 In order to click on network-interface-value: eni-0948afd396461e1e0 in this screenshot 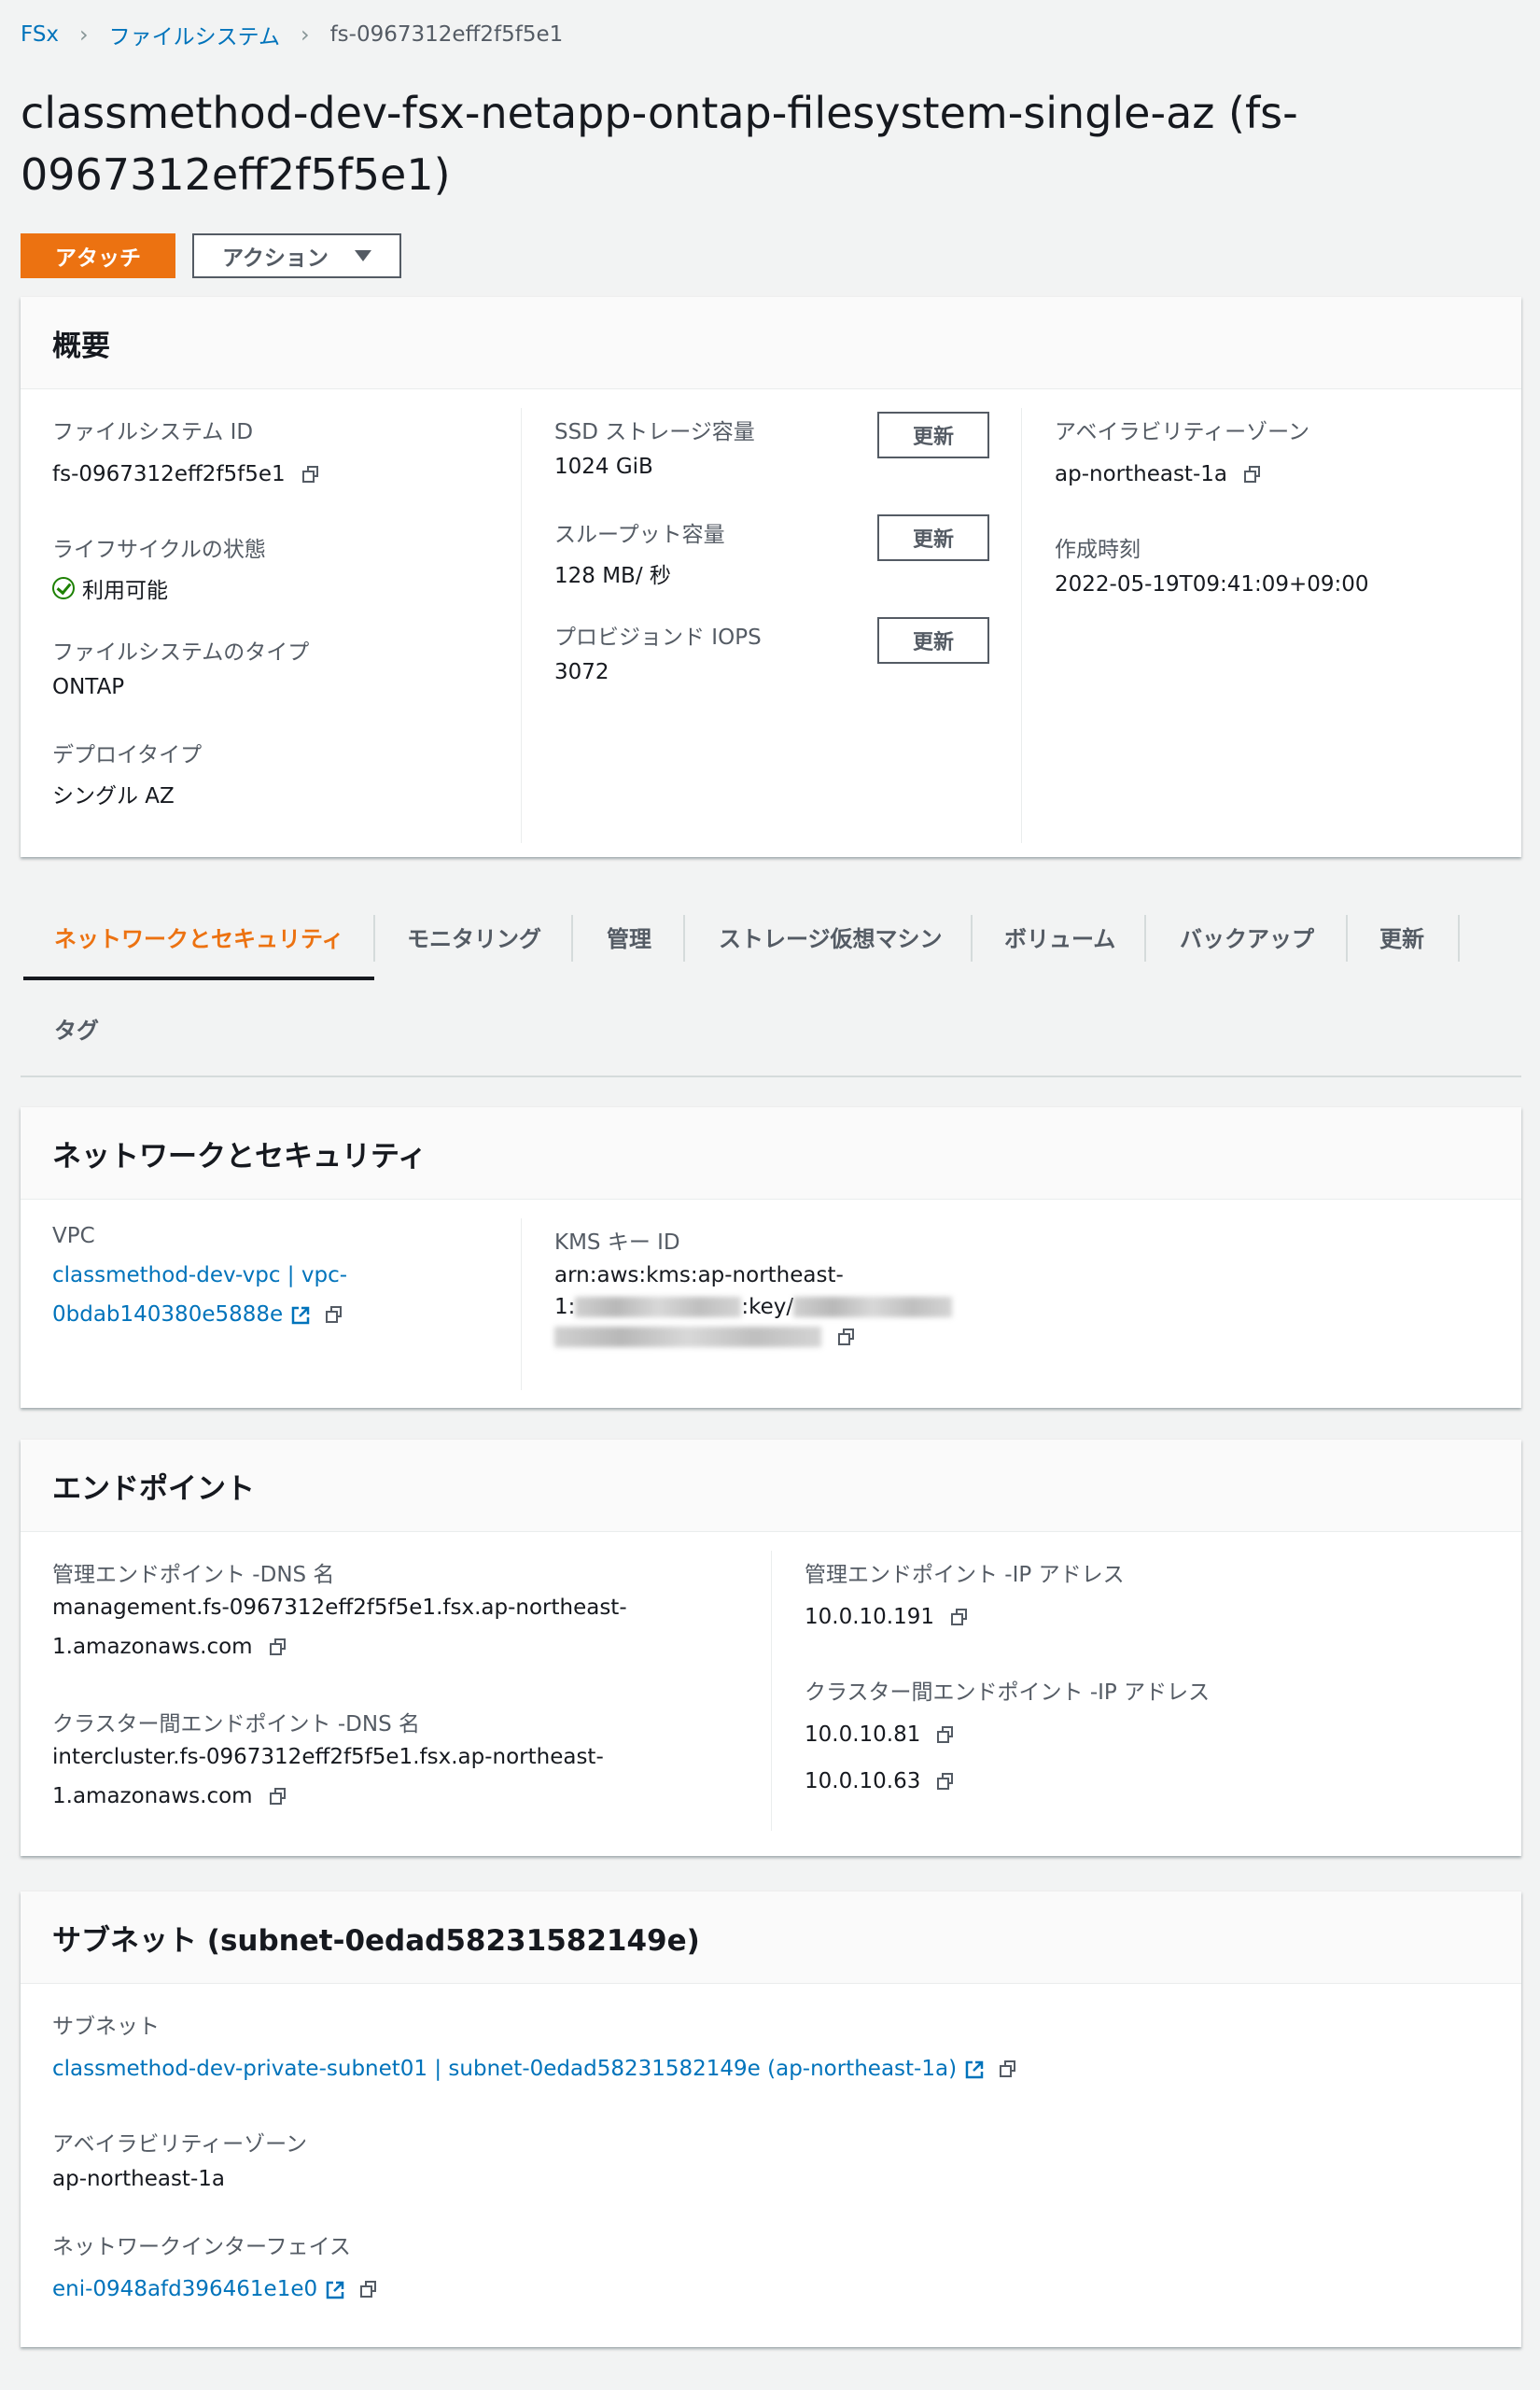, I will do `click(214, 2289)`.